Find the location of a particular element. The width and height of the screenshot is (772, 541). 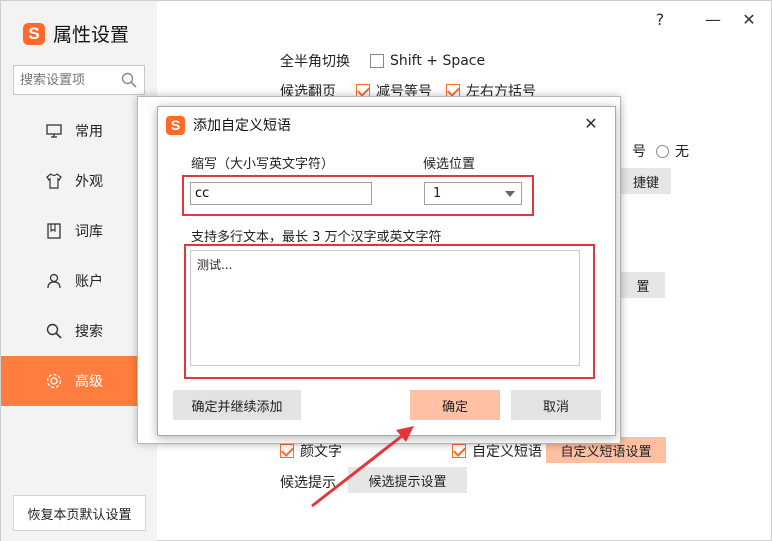

shortcut-button: 捷键 is located at coordinates (646, 181).